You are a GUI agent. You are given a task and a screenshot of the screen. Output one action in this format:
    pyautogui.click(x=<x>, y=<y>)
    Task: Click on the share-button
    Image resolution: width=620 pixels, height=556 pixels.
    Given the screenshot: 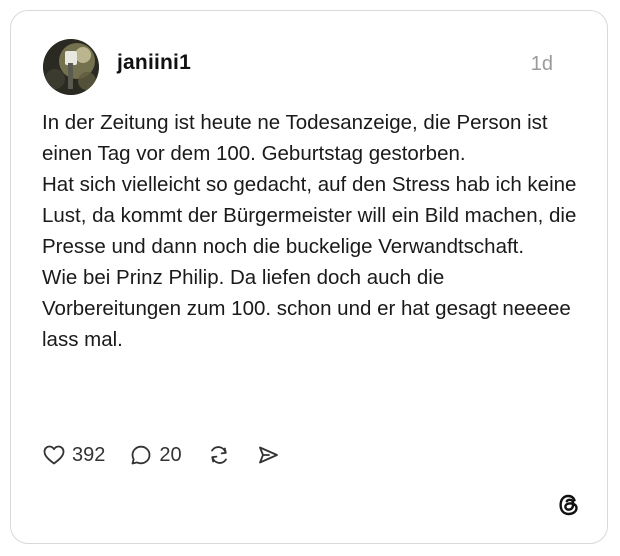 What is the action you would take?
    pyautogui.click(x=268, y=455)
    